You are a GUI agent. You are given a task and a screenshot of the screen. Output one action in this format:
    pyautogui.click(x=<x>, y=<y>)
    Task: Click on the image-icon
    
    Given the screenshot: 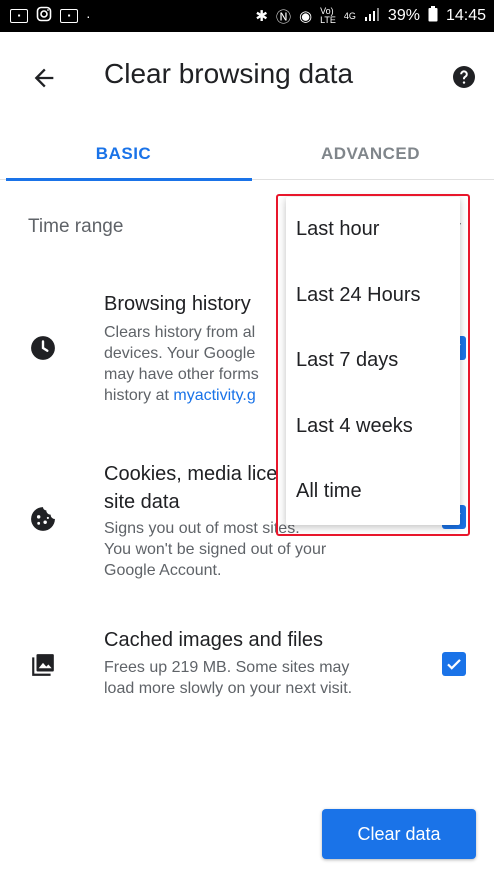 What is the action you would take?
    pyautogui.click(x=43, y=665)
    